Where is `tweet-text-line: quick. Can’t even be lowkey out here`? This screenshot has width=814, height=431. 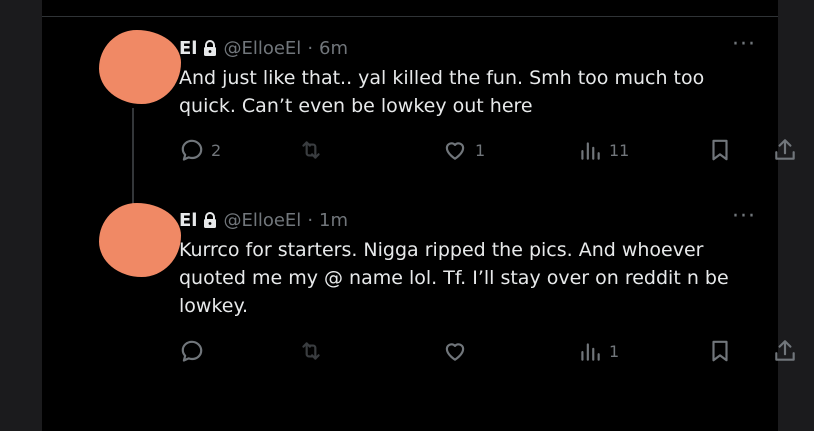 tweet-text-line: quick. Can’t even be lowkey out here is located at coordinates (356, 106).